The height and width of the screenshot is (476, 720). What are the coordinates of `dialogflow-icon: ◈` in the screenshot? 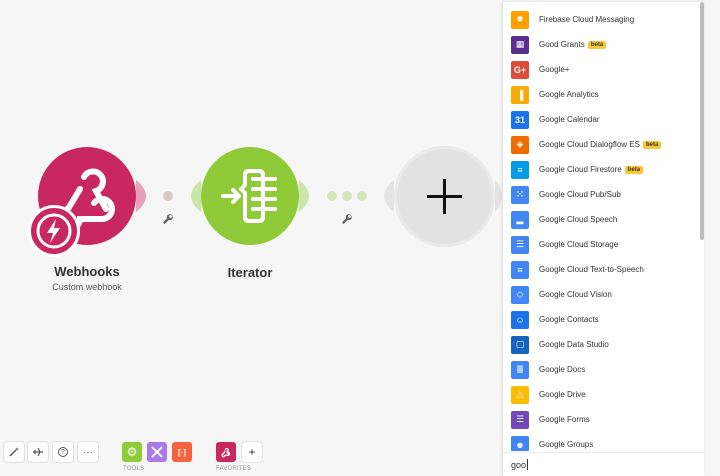 It's located at (520, 144).